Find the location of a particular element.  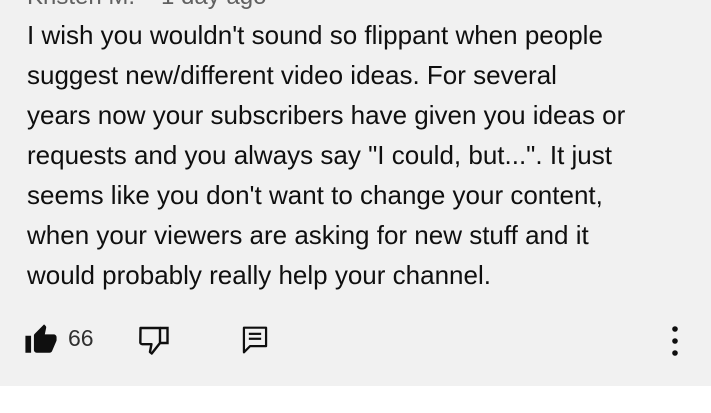

comment-header: Kristen M. · 1 day ago is located at coordinates (146, 5).